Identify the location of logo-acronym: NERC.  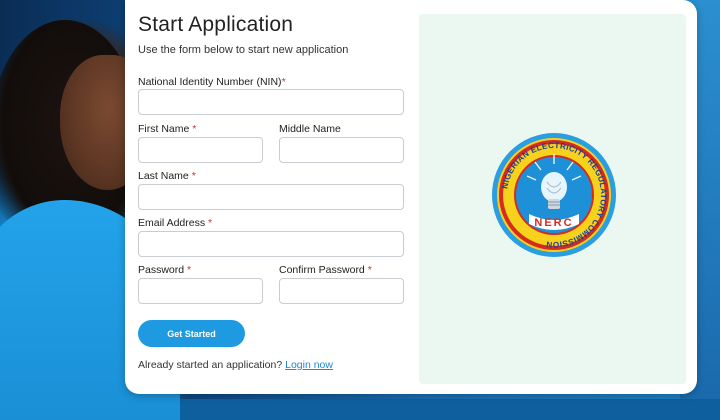
(553, 223).